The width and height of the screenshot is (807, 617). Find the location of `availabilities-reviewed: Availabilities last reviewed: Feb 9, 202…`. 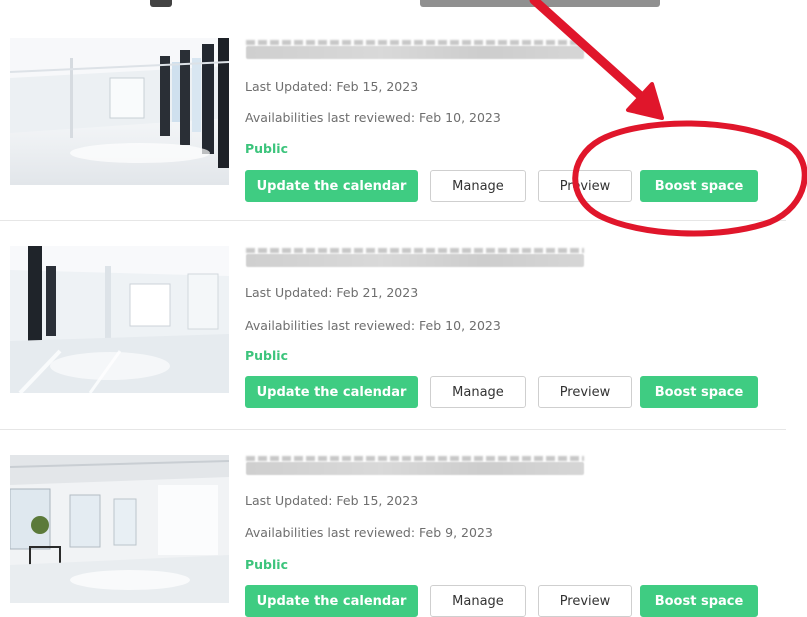

availabilities-reviewed: Availabilities last reviewed: Feb 9, 202… is located at coordinates (369, 532).